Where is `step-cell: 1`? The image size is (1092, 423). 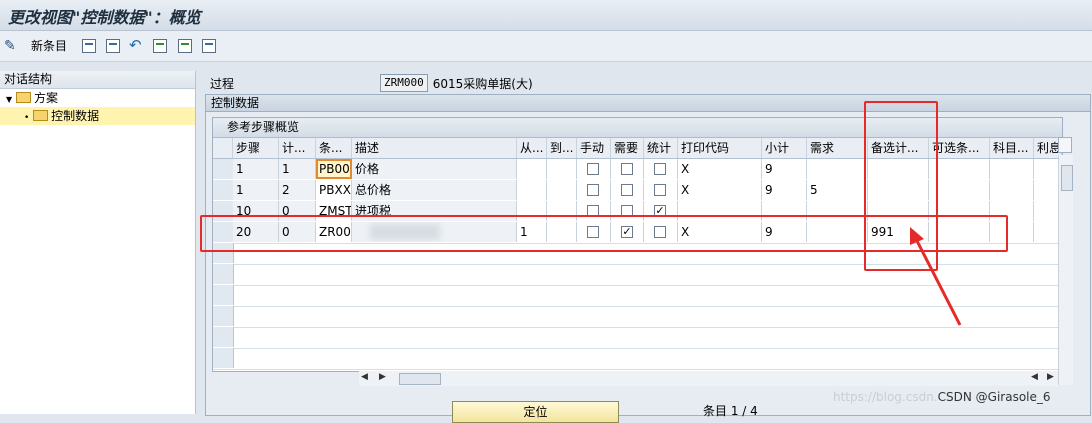
step-cell: 1 is located at coordinates (256, 190).